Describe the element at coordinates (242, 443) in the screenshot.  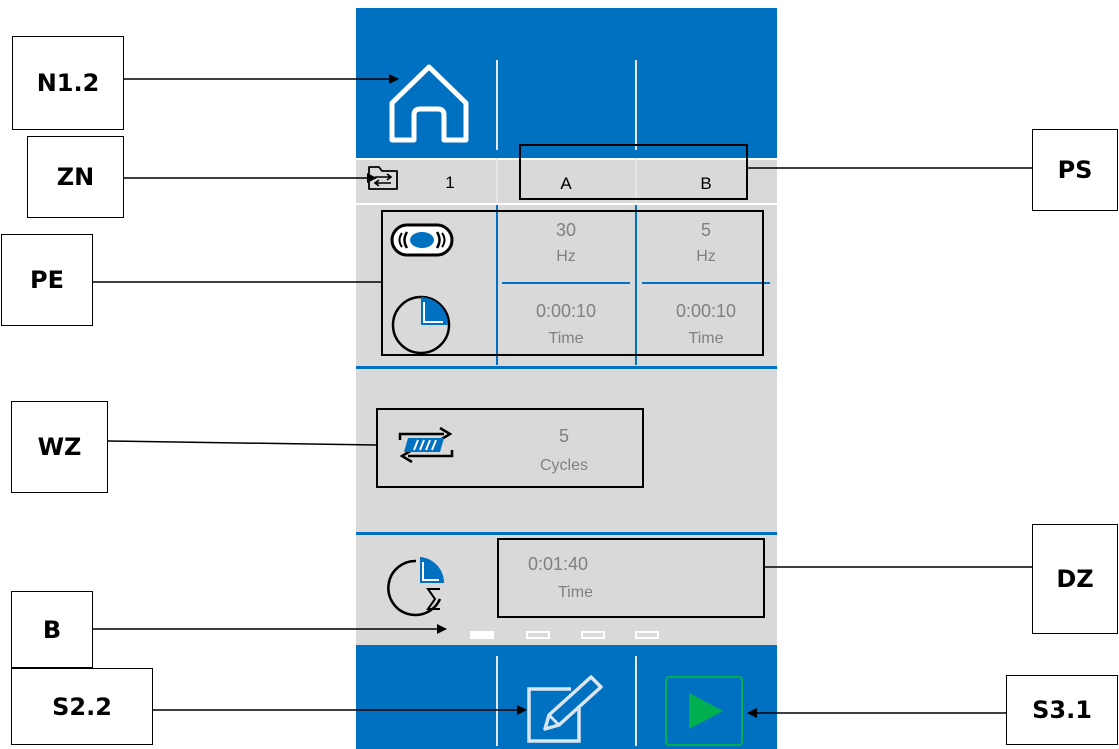
I see `line-wz` at that location.